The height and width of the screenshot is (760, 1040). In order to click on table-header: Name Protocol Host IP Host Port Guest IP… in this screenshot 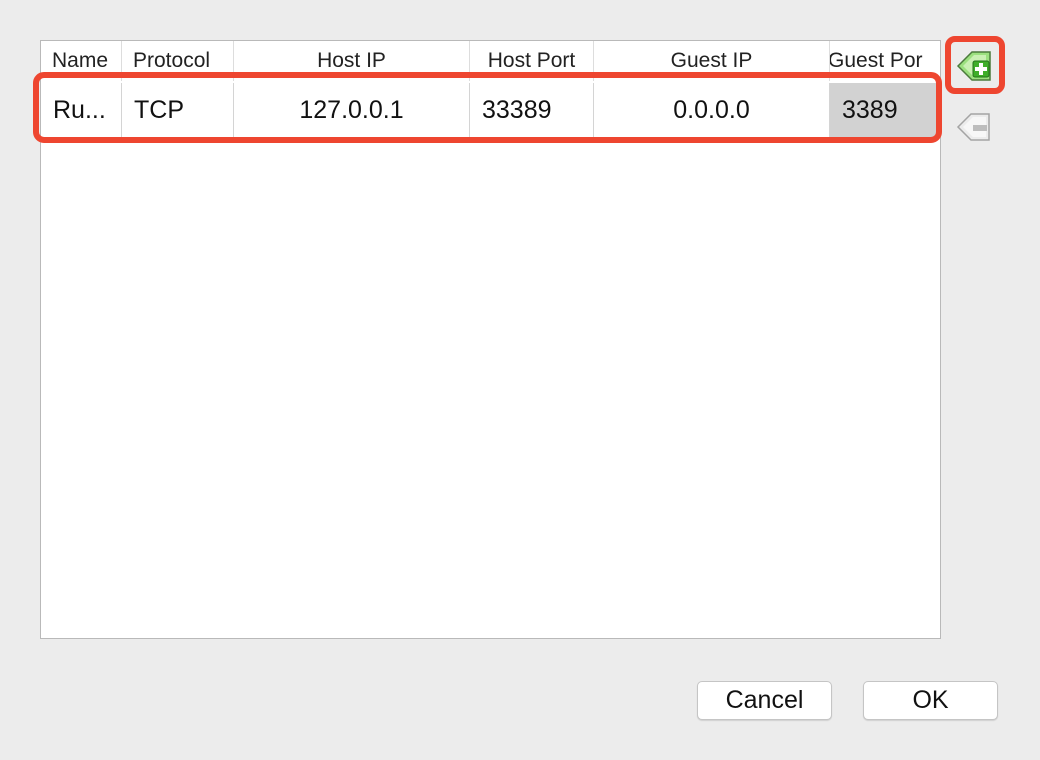, I will do `click(490, 61)`.